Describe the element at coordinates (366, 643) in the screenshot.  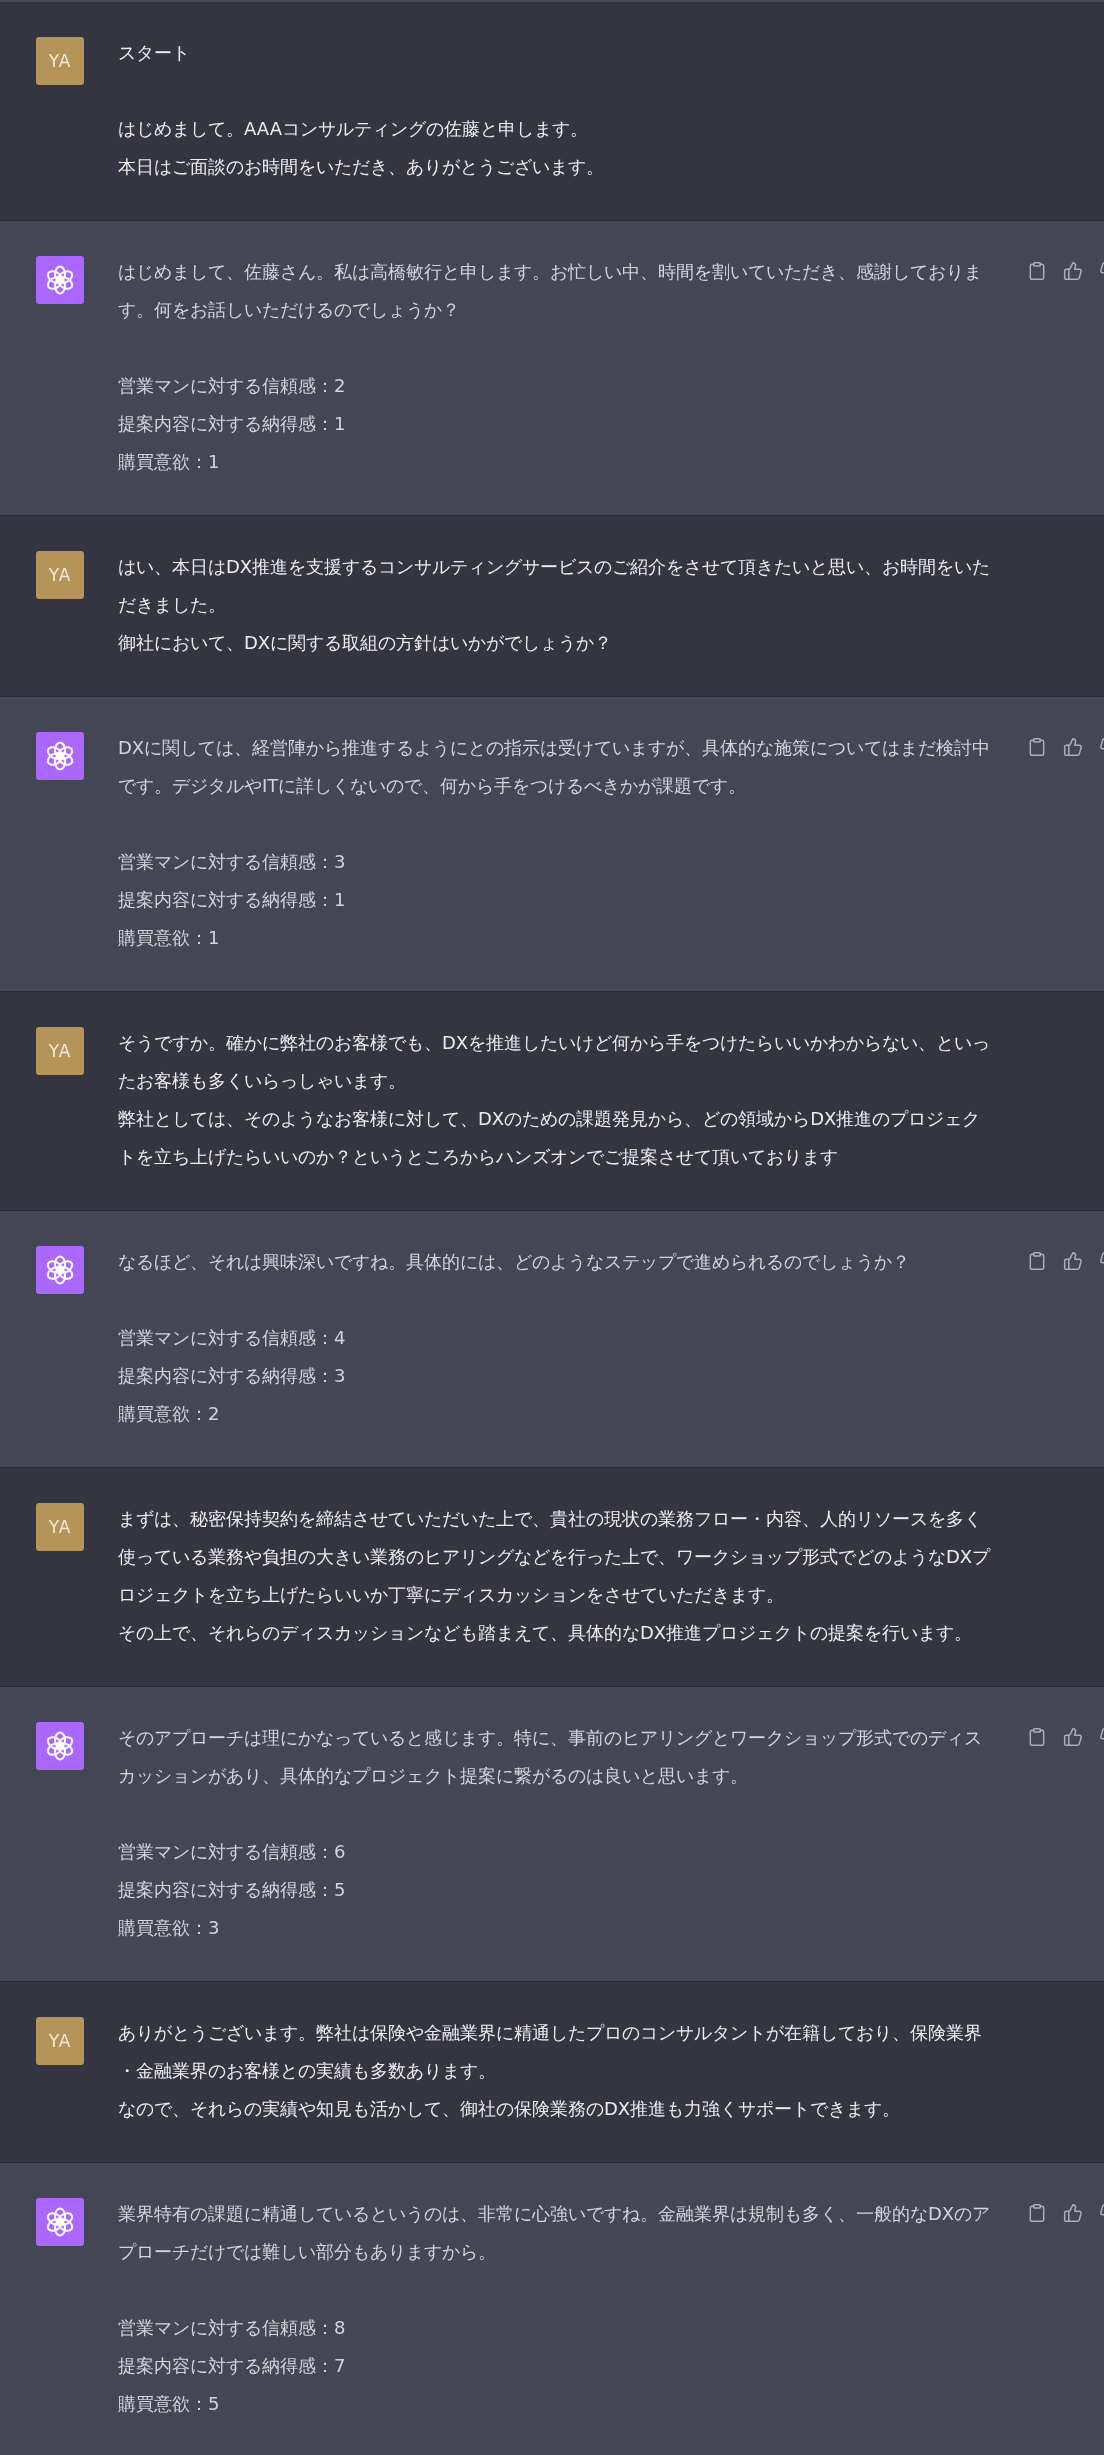
I see `message-text: 御社において、DXに関する取組の方針はいかがでしょうか？` at that location.